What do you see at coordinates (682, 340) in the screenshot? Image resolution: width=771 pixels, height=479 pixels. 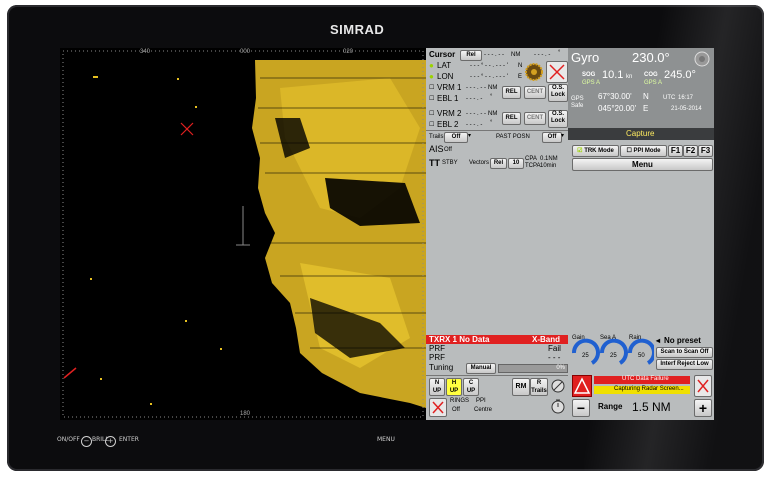 I see `preset-label: No preset` at bounding box center [682, 340].